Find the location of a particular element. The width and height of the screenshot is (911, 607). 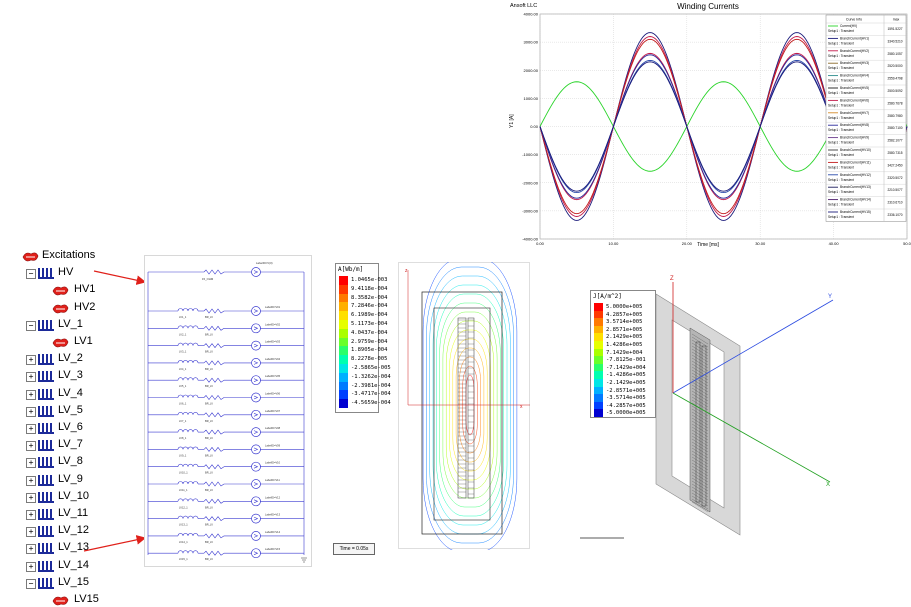

winding-icon is located at coordinates (46, 583).